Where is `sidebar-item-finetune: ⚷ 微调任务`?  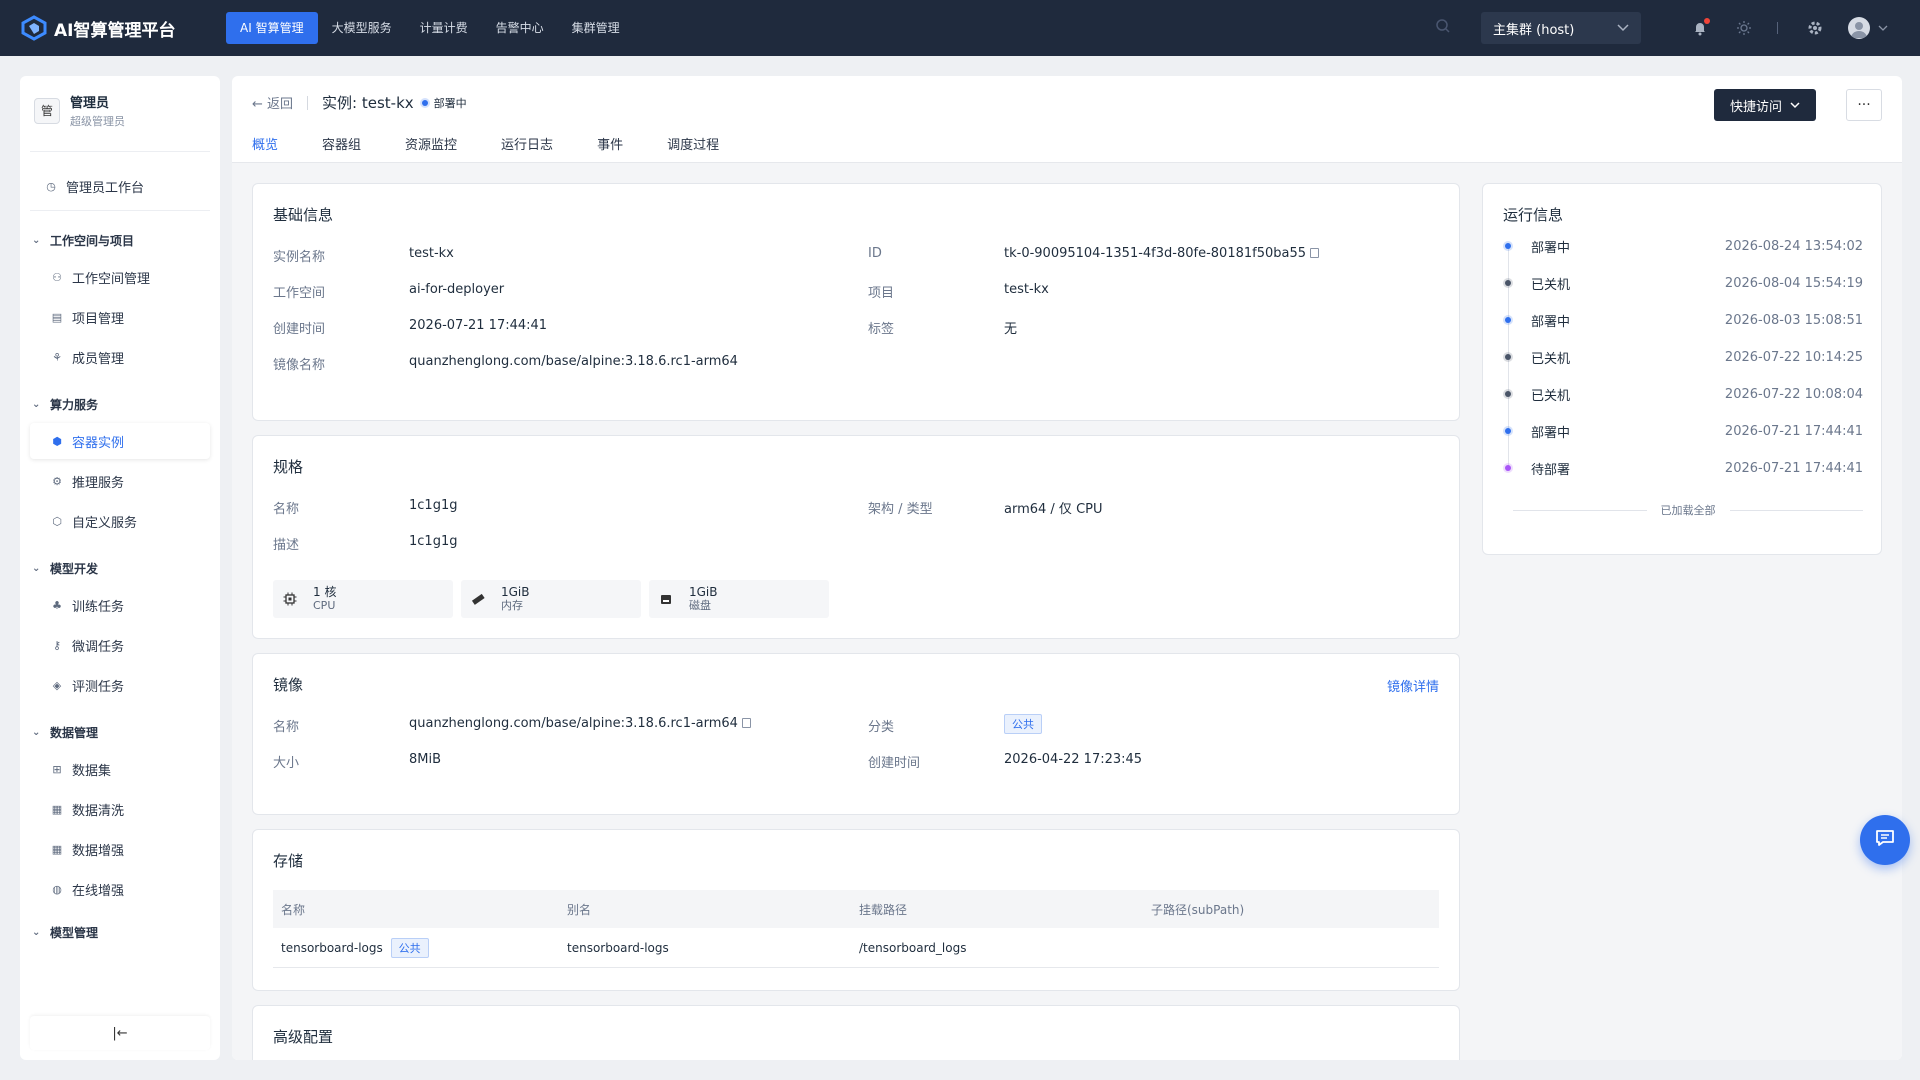 sidebar-item-finetune: ⚷ 微调任务 is located at coordinates (120, 645).